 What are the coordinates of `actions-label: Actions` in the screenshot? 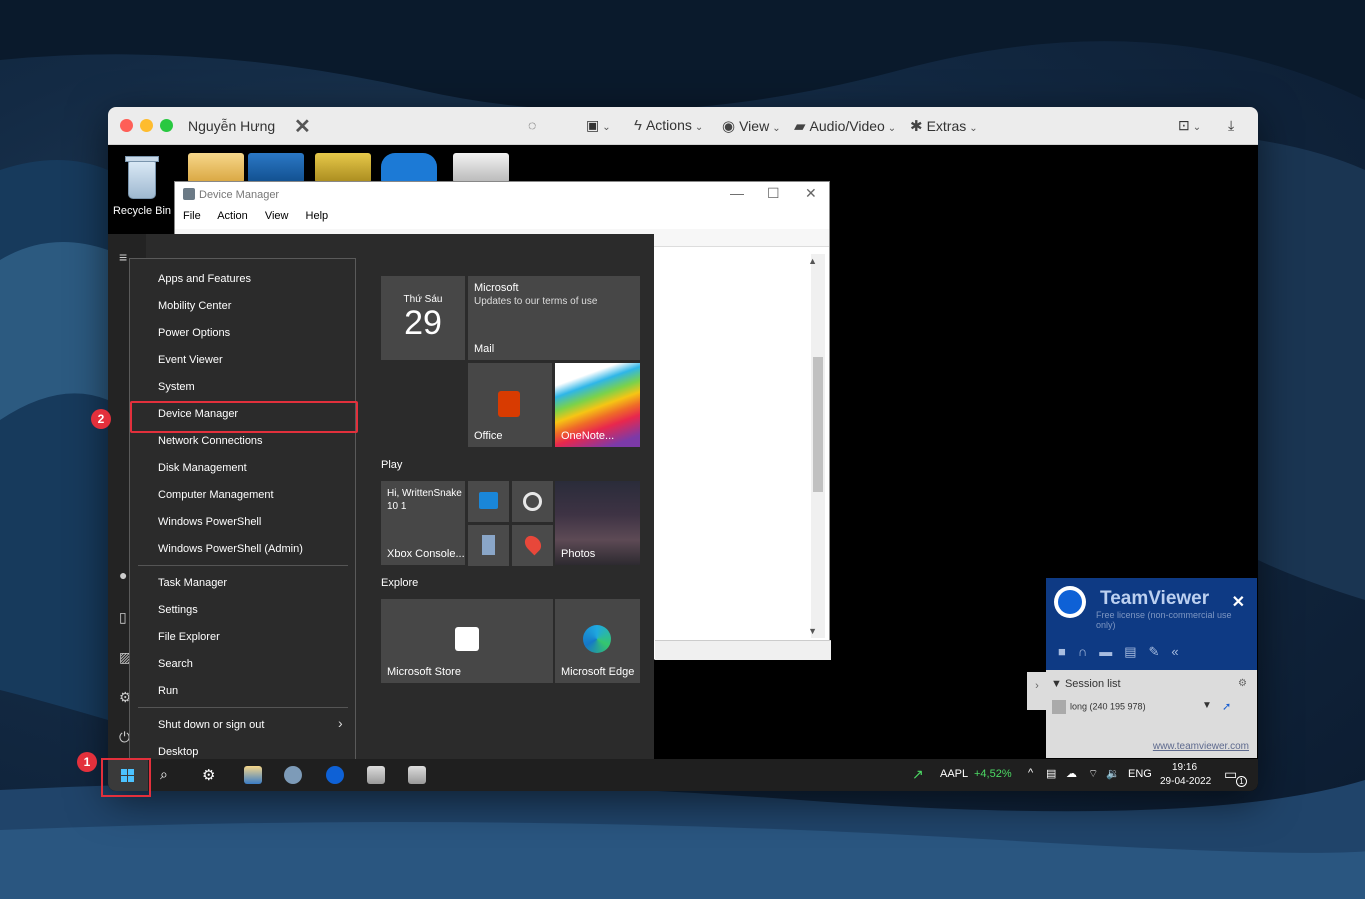 It's located at (668, 125).